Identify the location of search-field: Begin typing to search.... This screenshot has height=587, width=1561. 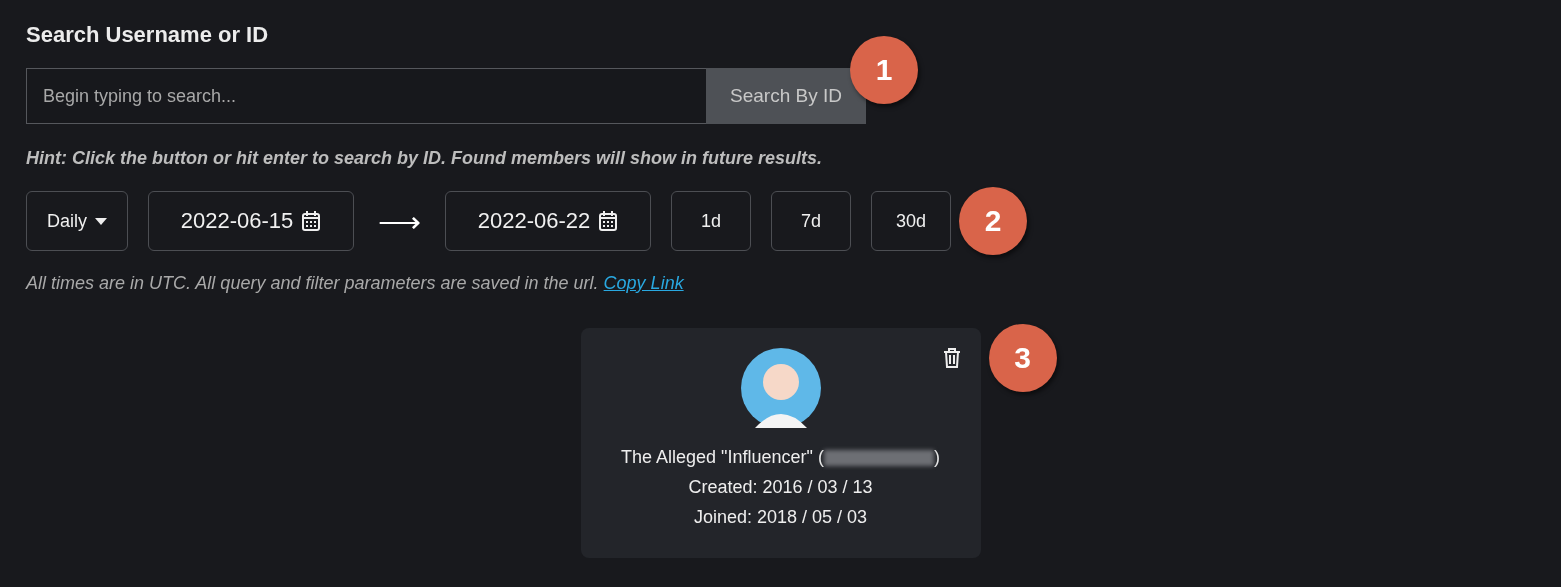
(366, 96).